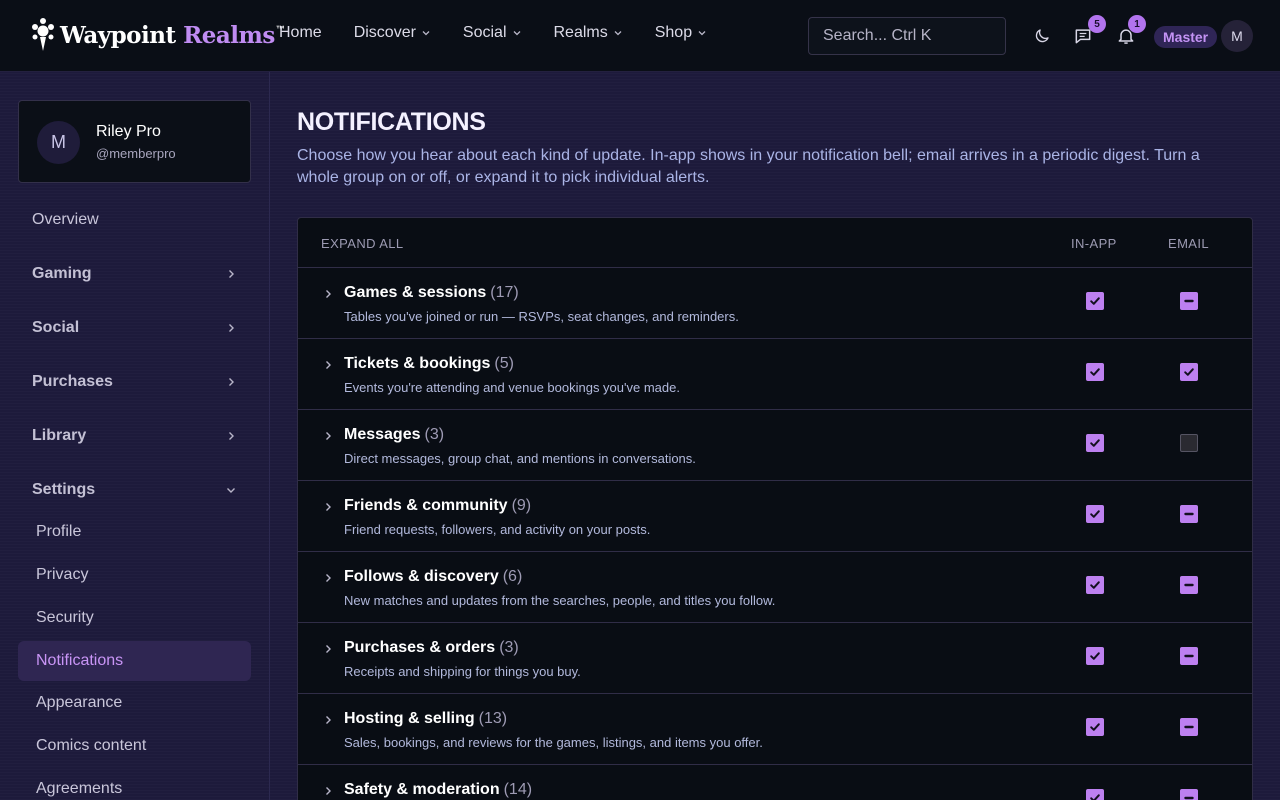 Image resolution: width=1280 pixels, height=800 pixels. I want to click on notifications-button: 1, so click(1130, 31).